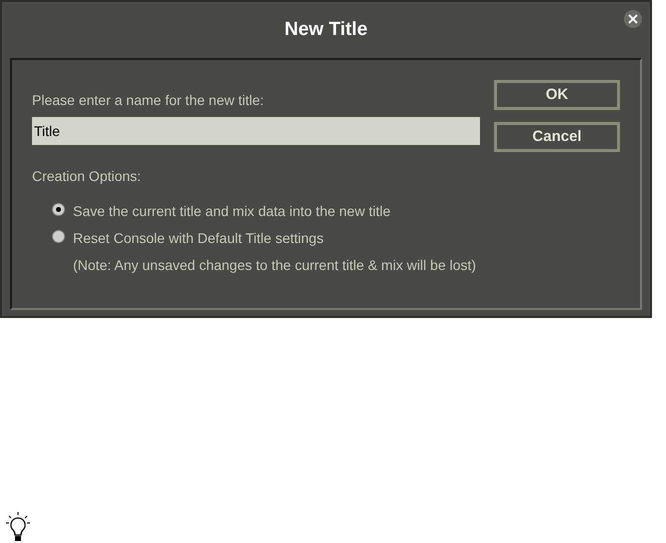 This screenshot has height=543, width=666. What do you see at coordinates (232, 211) in the screenshot?
I see `option-label: Save the current title and mix data into the new title` at bounding box center [232, 211].